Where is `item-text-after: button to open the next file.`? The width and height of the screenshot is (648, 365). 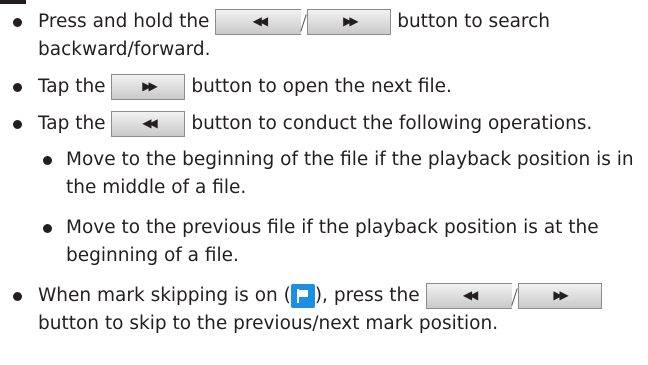
item-text-after: button to open the next file. is located at coordinates (318, 86).